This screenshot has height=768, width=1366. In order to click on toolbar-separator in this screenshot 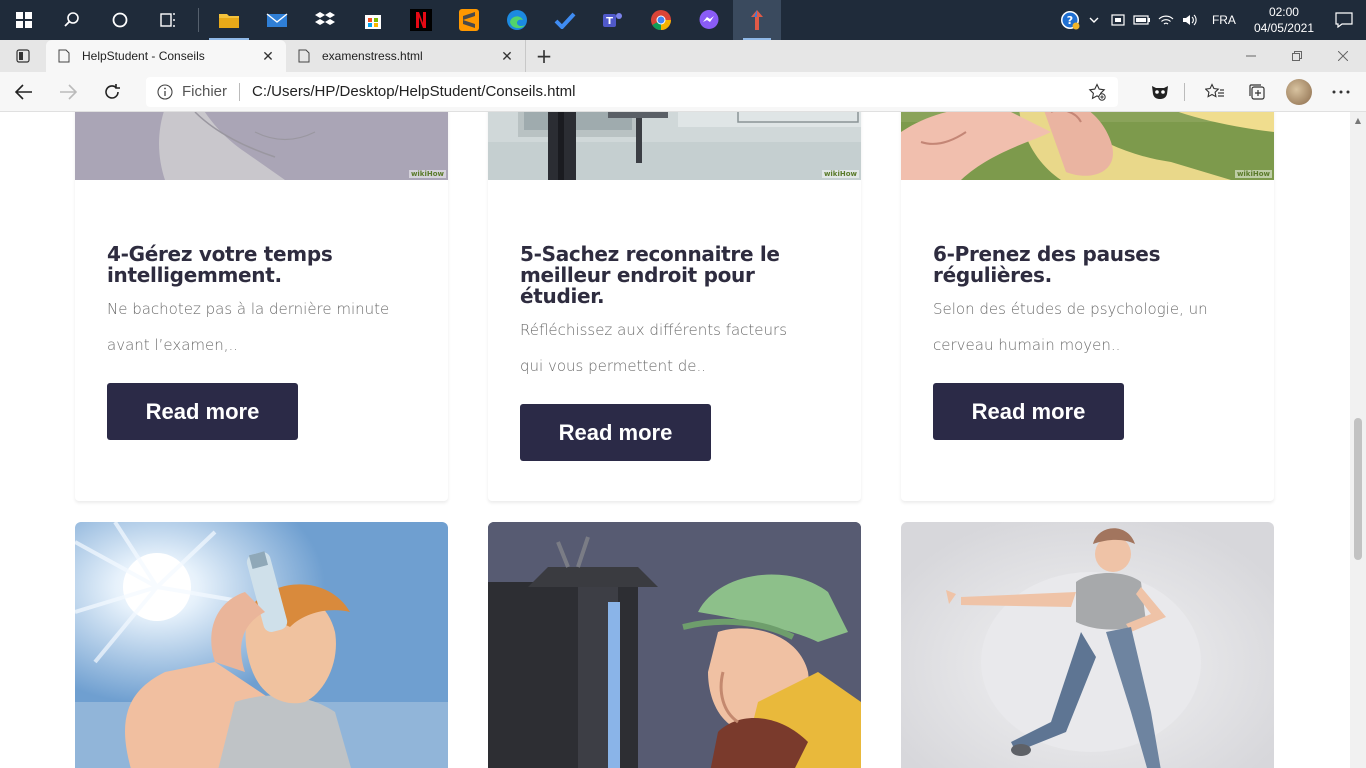, I will do `click(1184, 91)`.